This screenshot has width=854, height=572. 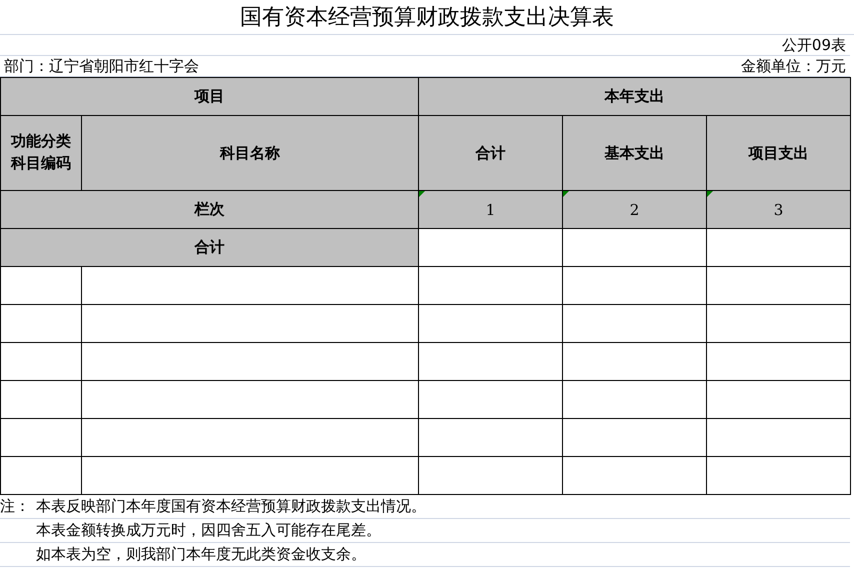 What do you see at coordinates (209, 209) in the screenshot?
I see `header-cell: 栏次` at bounding box center [209, 209].